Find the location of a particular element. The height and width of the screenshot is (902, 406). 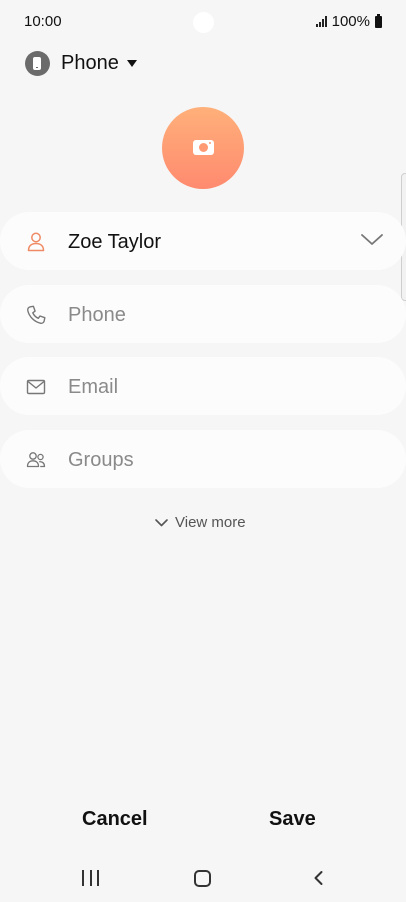

groups-placeholder: Groups is located at coordinates (101, 460).